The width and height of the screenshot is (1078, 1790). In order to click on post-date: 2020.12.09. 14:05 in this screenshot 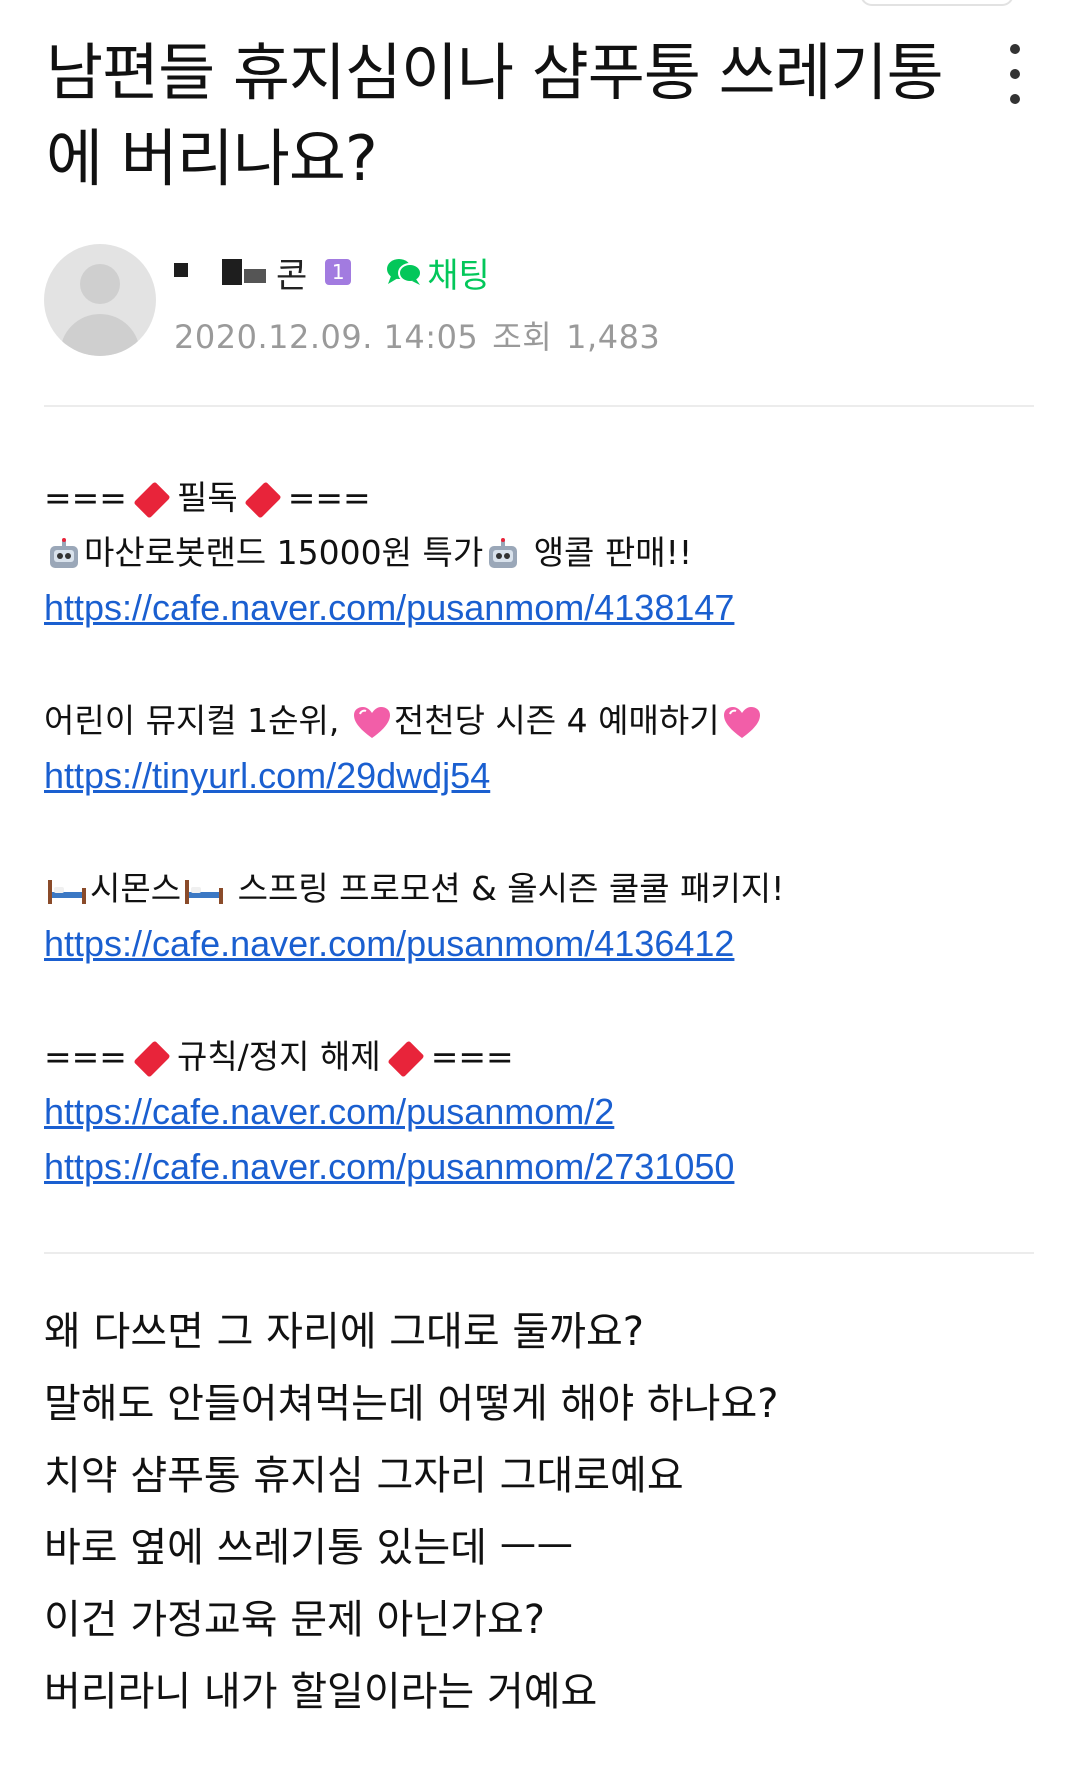, I will do `click(326, 337)`.